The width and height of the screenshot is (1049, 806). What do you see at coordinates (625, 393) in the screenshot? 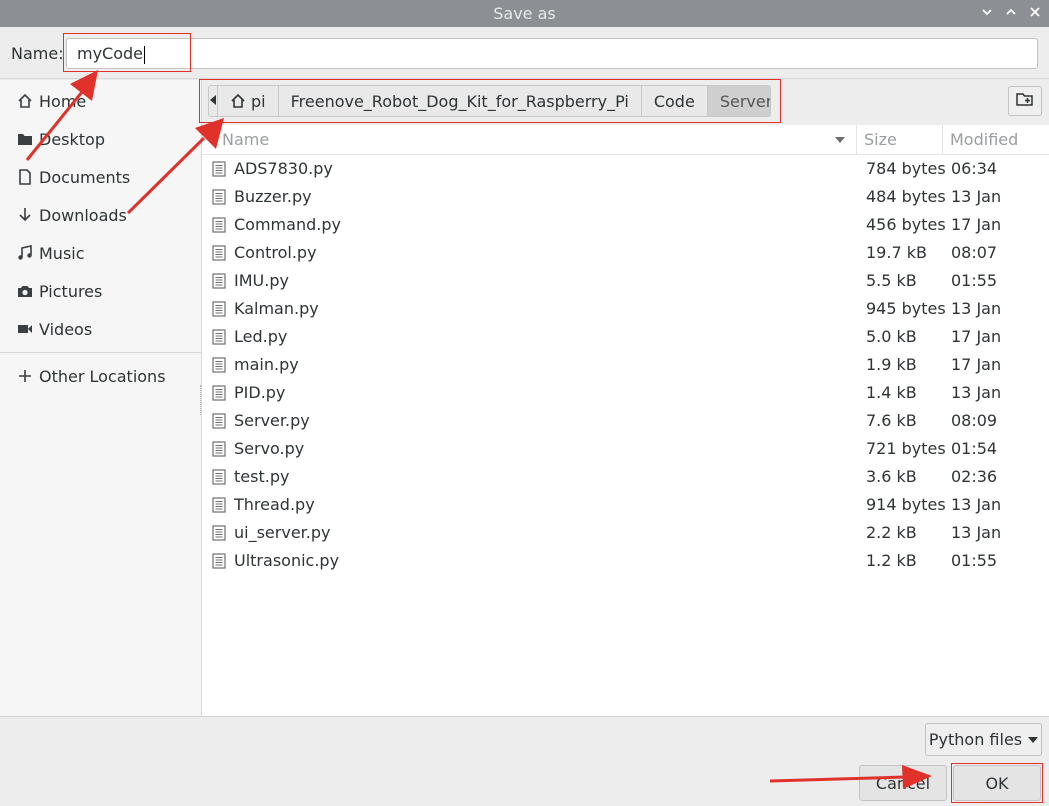
I see `table-row: PID.py 1.4 kB 13 Jan` at bounding box center [625, 393].